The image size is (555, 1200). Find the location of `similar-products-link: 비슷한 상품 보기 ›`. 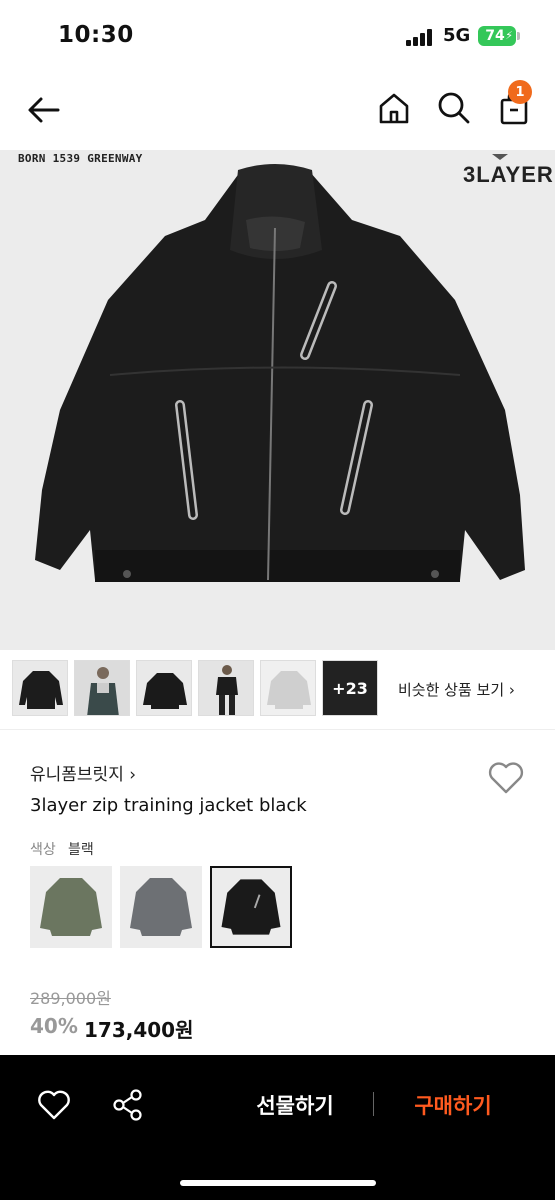

similar-products-link: 비슷한 상품 보기 › is located at coordinates (456, 689).